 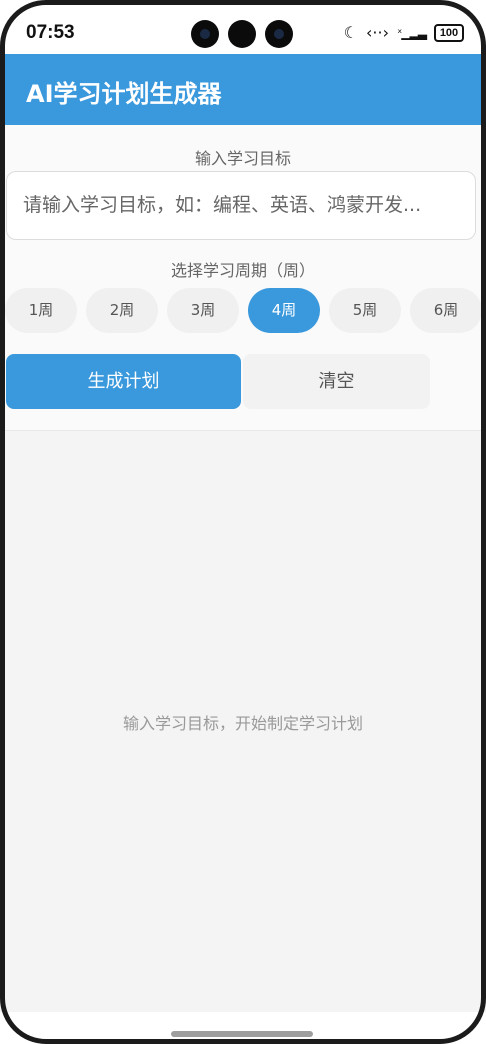 I want to click on clear-button: 清空, so click(x=336, y=381).